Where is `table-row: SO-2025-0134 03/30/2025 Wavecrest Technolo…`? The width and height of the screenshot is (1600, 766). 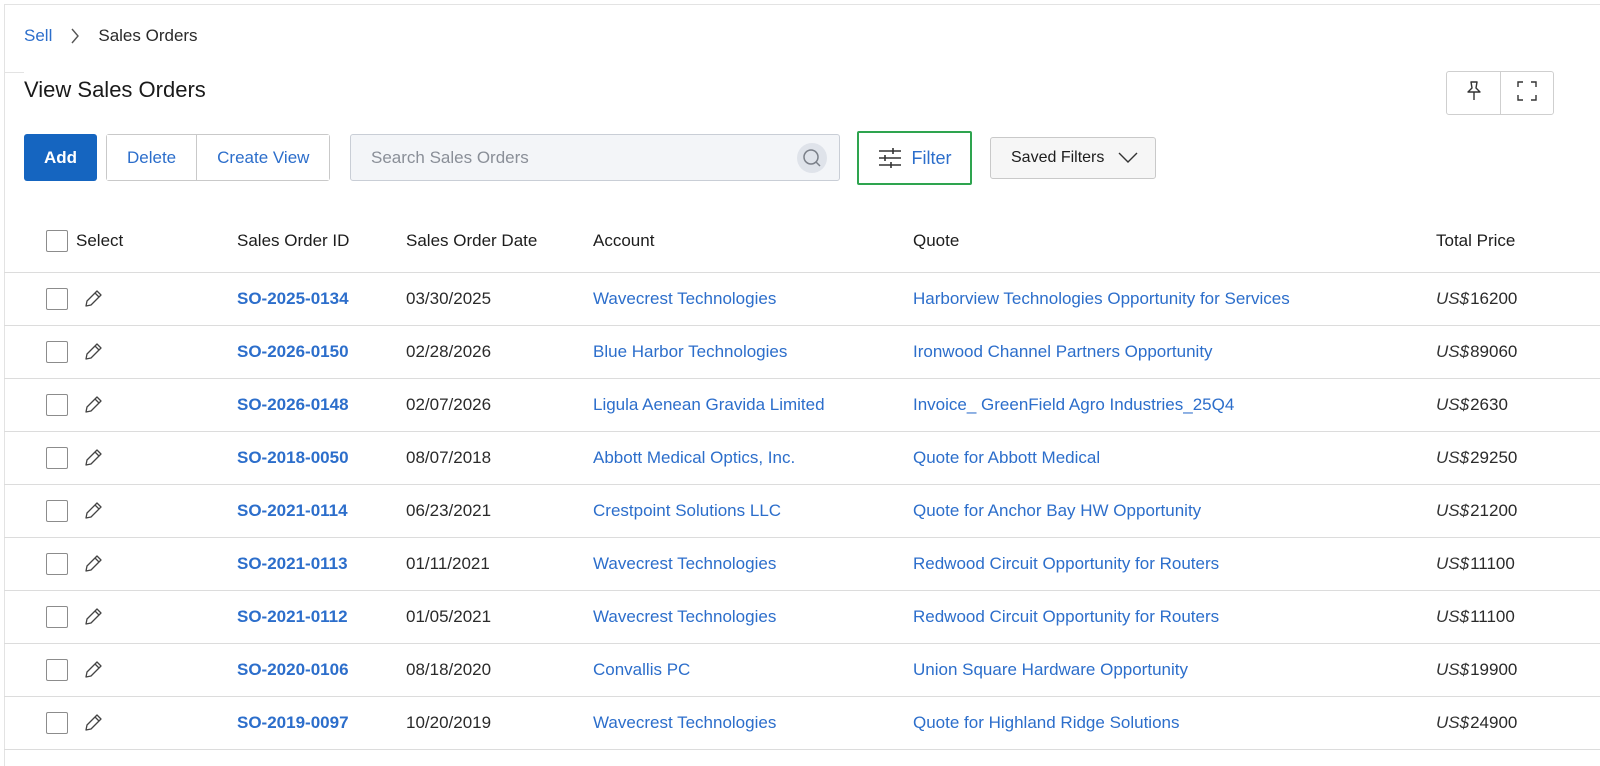
table-row: SO-2025-0134 03/30/2025 Wavecrest Technolo… is located at coordinates (802, 299).